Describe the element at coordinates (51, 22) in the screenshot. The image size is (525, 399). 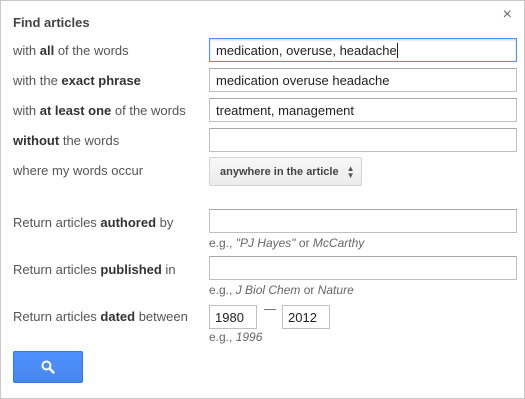
I see `dialog-title: Find articles` at that location.